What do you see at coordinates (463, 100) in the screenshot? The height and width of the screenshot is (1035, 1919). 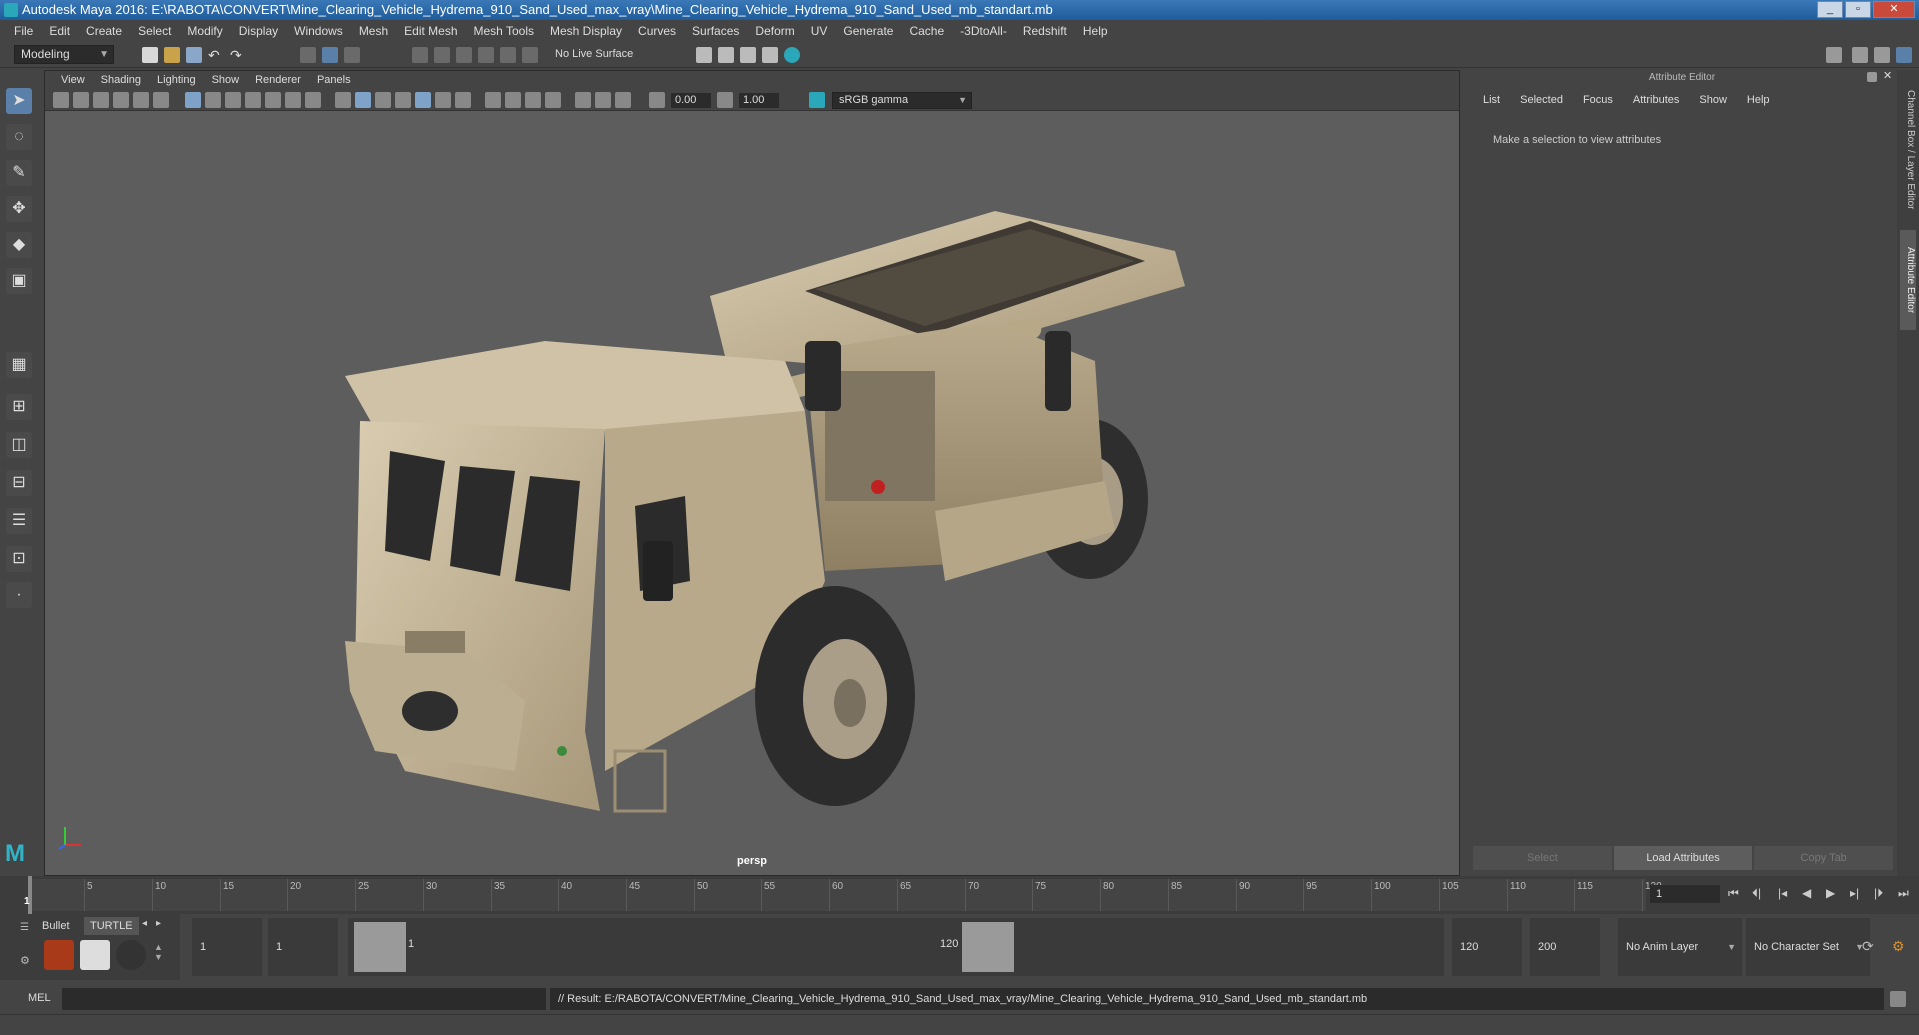 I see `ambient-occlusion-icon` at bounding box center [463, 100].